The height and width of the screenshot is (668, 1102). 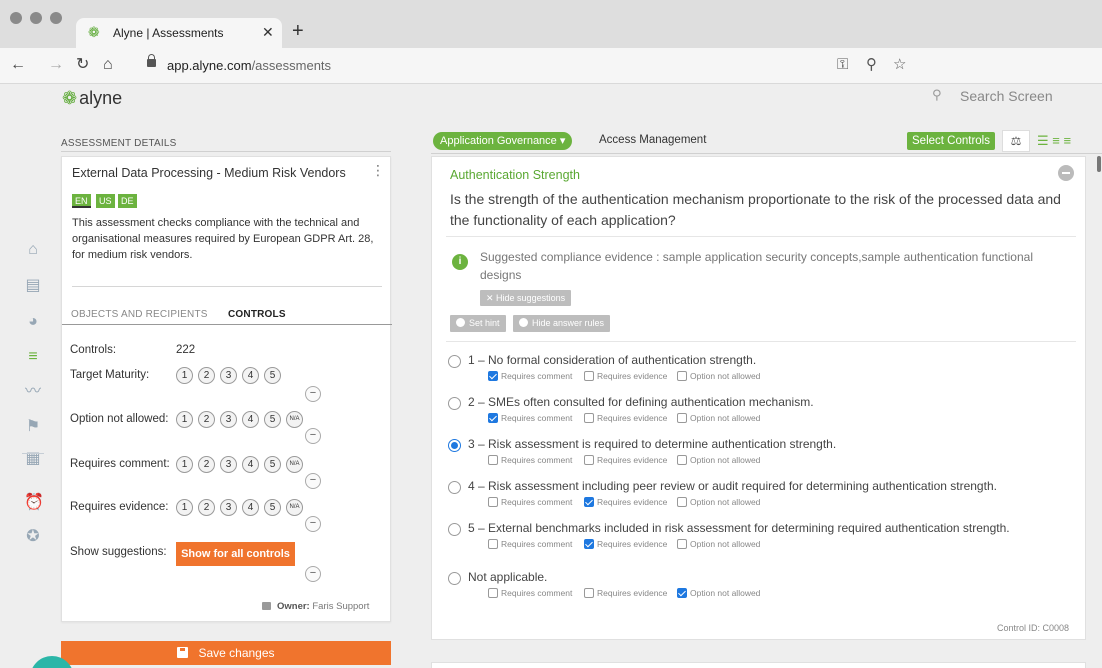 What do you see at coordinates (250, 464) in the screenshot?
I see `requires-comment-4: 4` at bounding box center [250, 464].